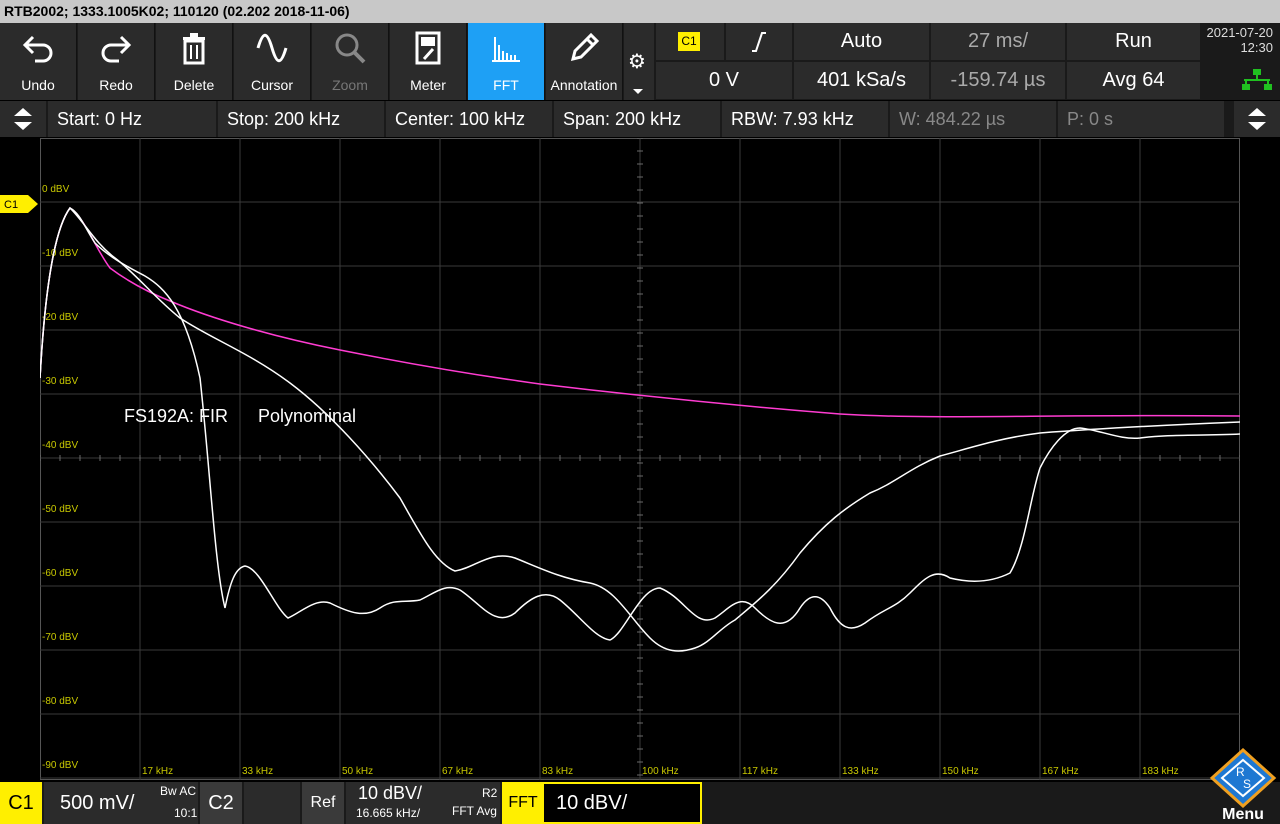 The image size is (1280, 824). I want to click on undo-icon, so click(38, 48).